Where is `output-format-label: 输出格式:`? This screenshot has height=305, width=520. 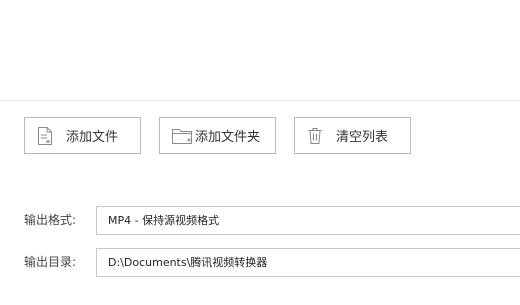 output-format-label: 输出格式: is located at coordinates (50, 220).